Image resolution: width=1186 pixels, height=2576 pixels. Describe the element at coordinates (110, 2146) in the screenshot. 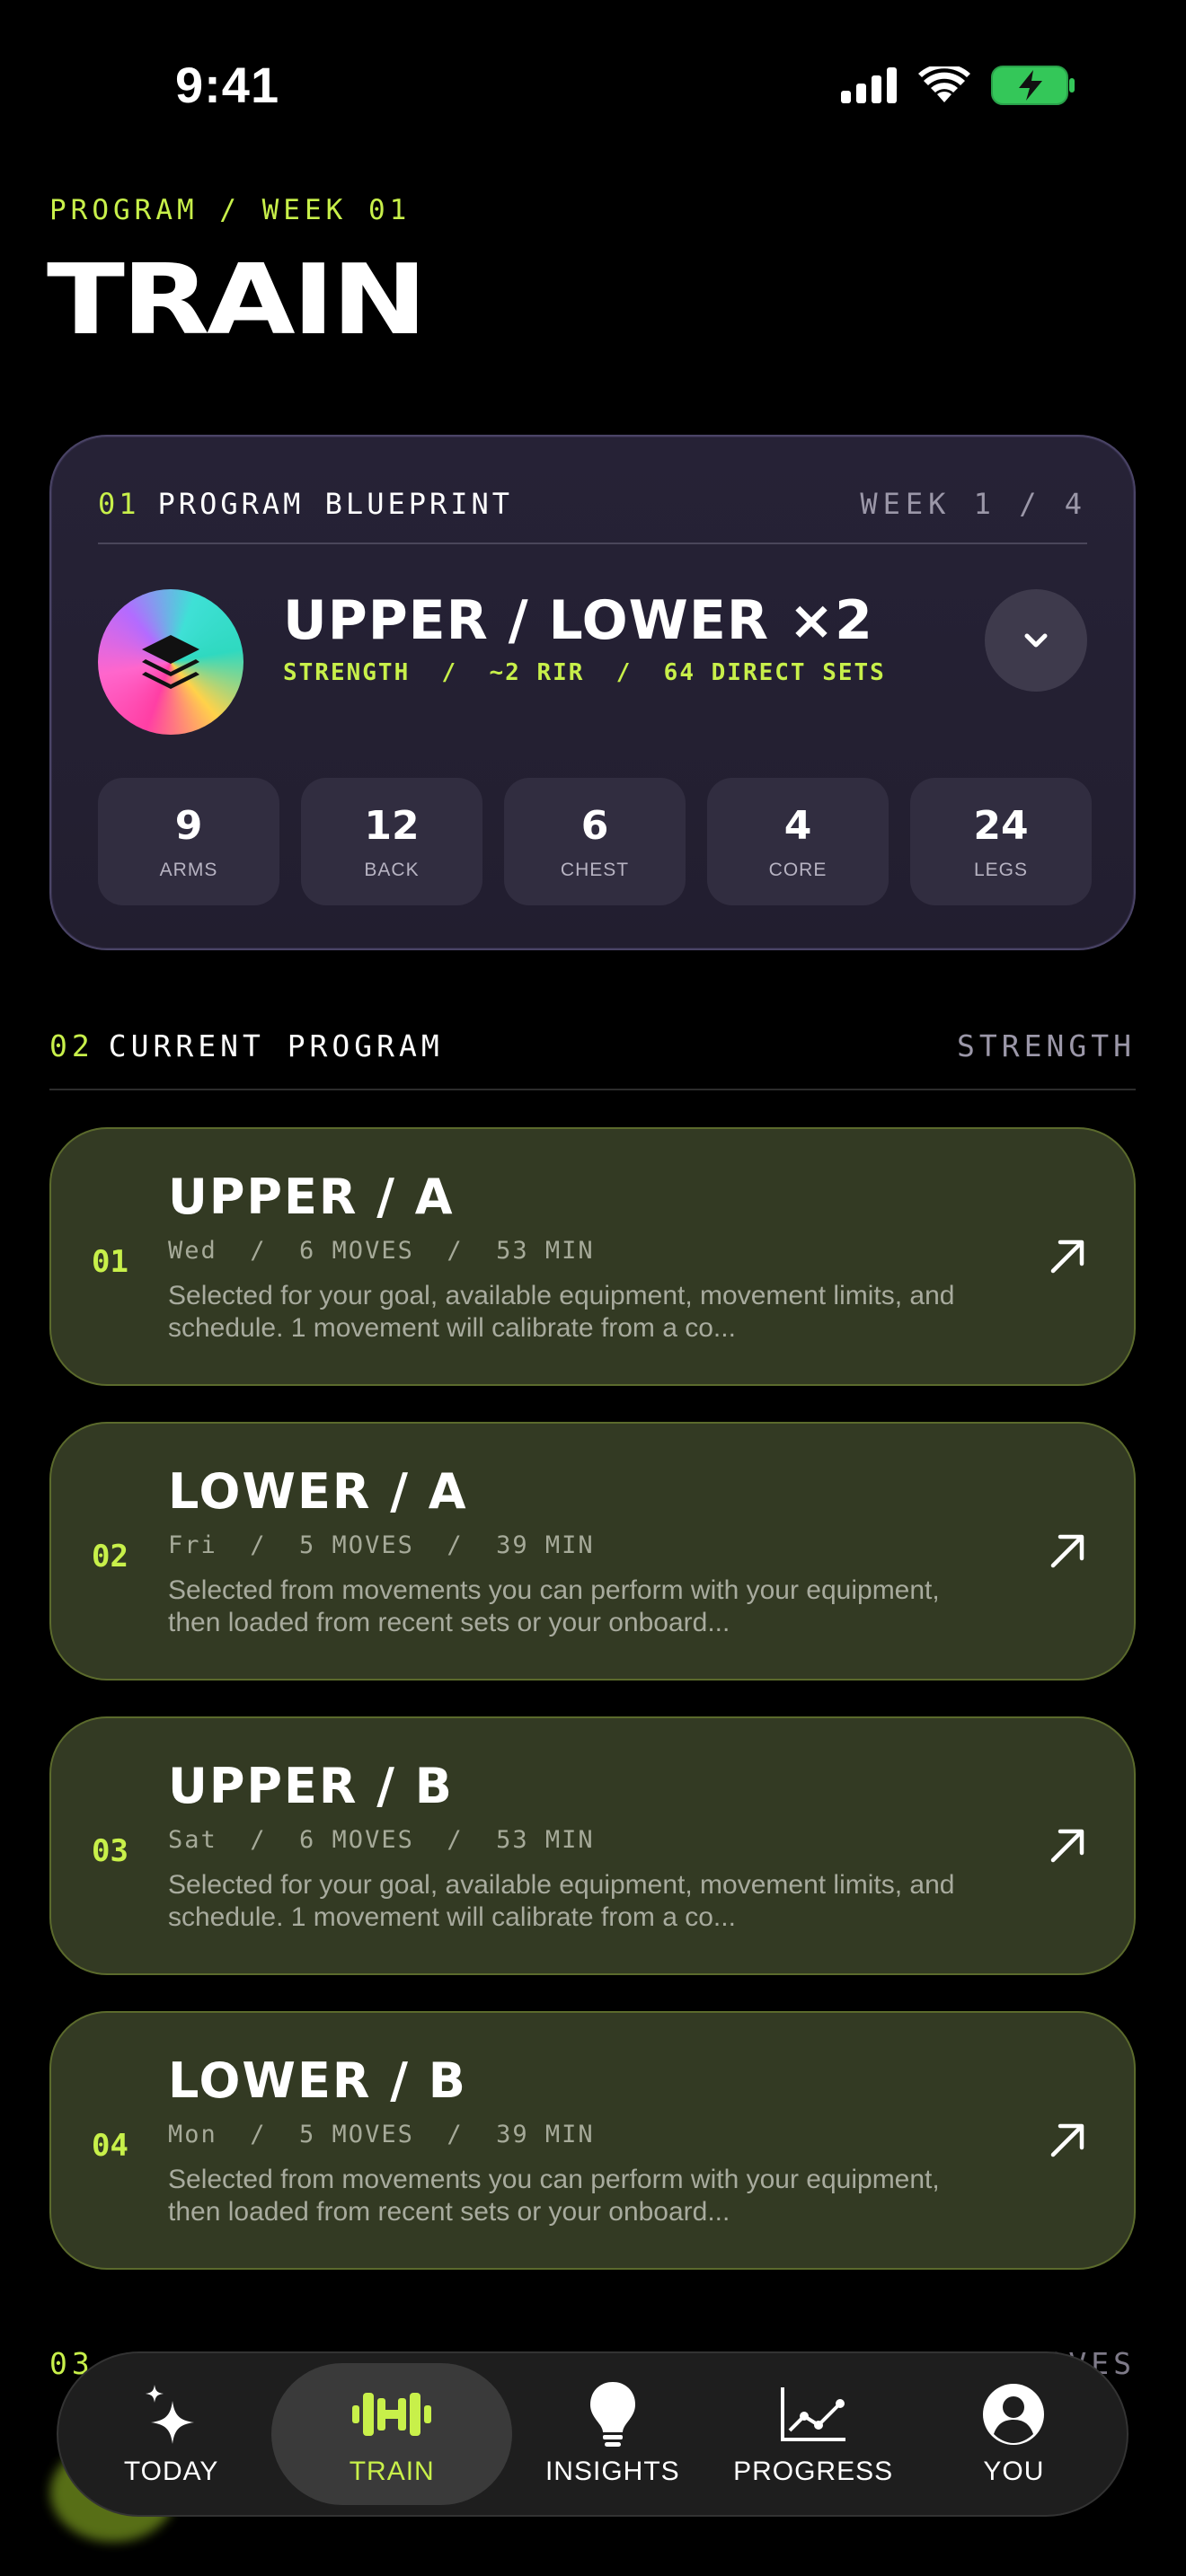

I see `workout-number: 04` at that location.